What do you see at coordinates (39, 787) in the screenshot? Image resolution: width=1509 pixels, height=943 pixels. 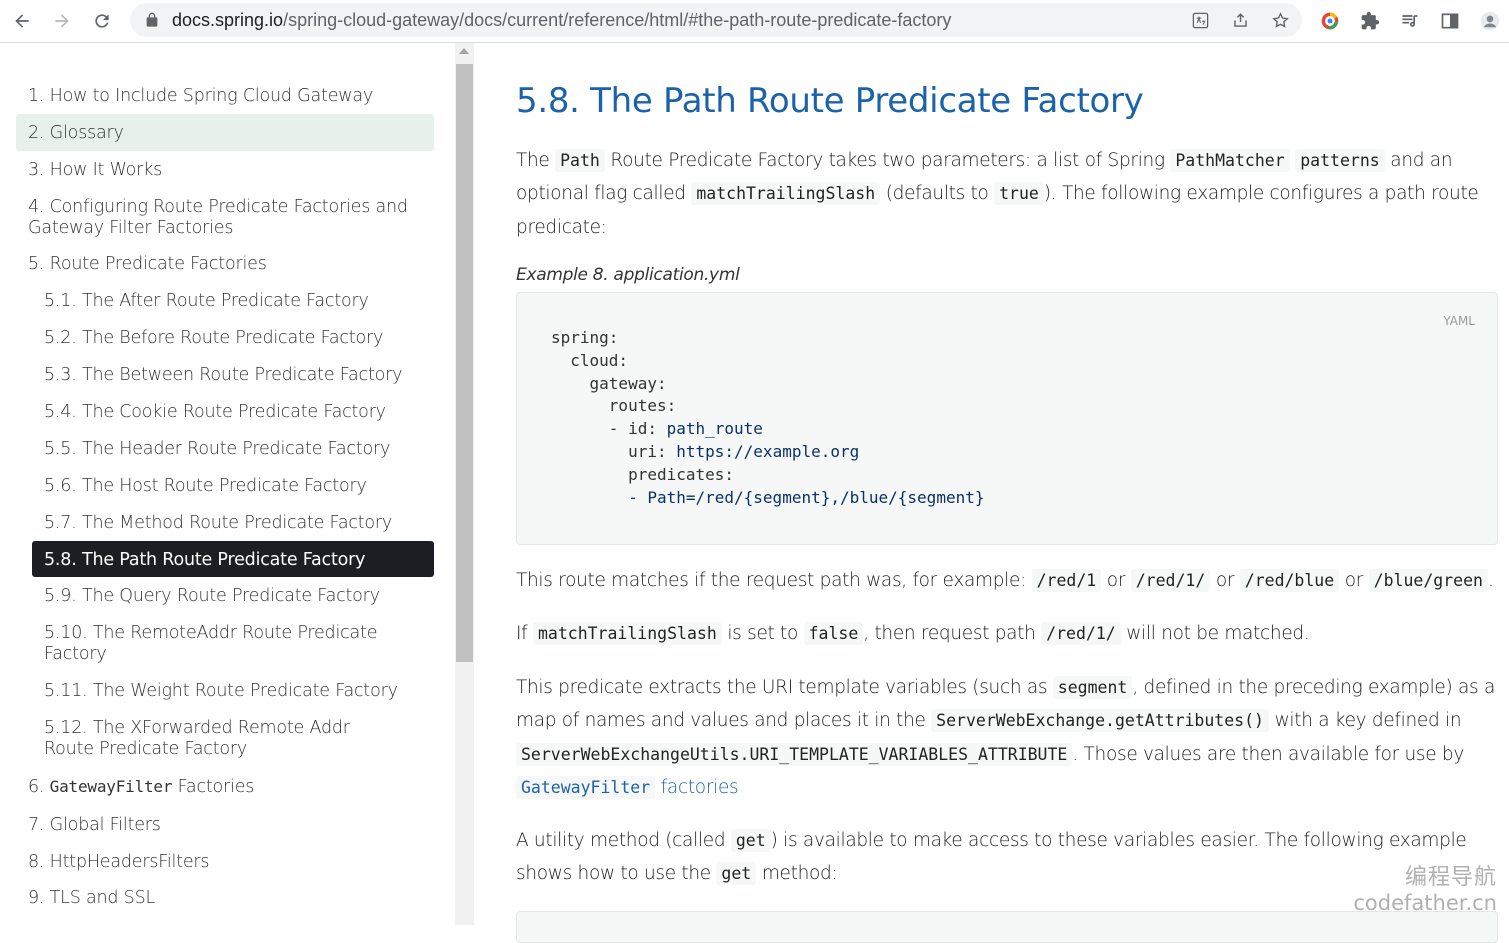 I see `toc-prefix: 6.` at bounding box center [39, 787].